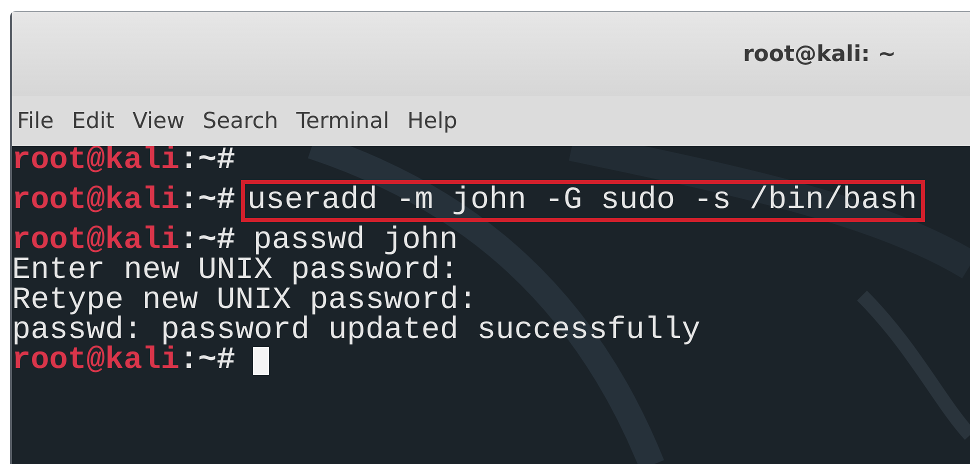 This screenshot has height=464, width=970. What do you see at coordinates (355, 241) in the screenshot?
I see `command-text: passwd john` at bounding box center [355, 241].